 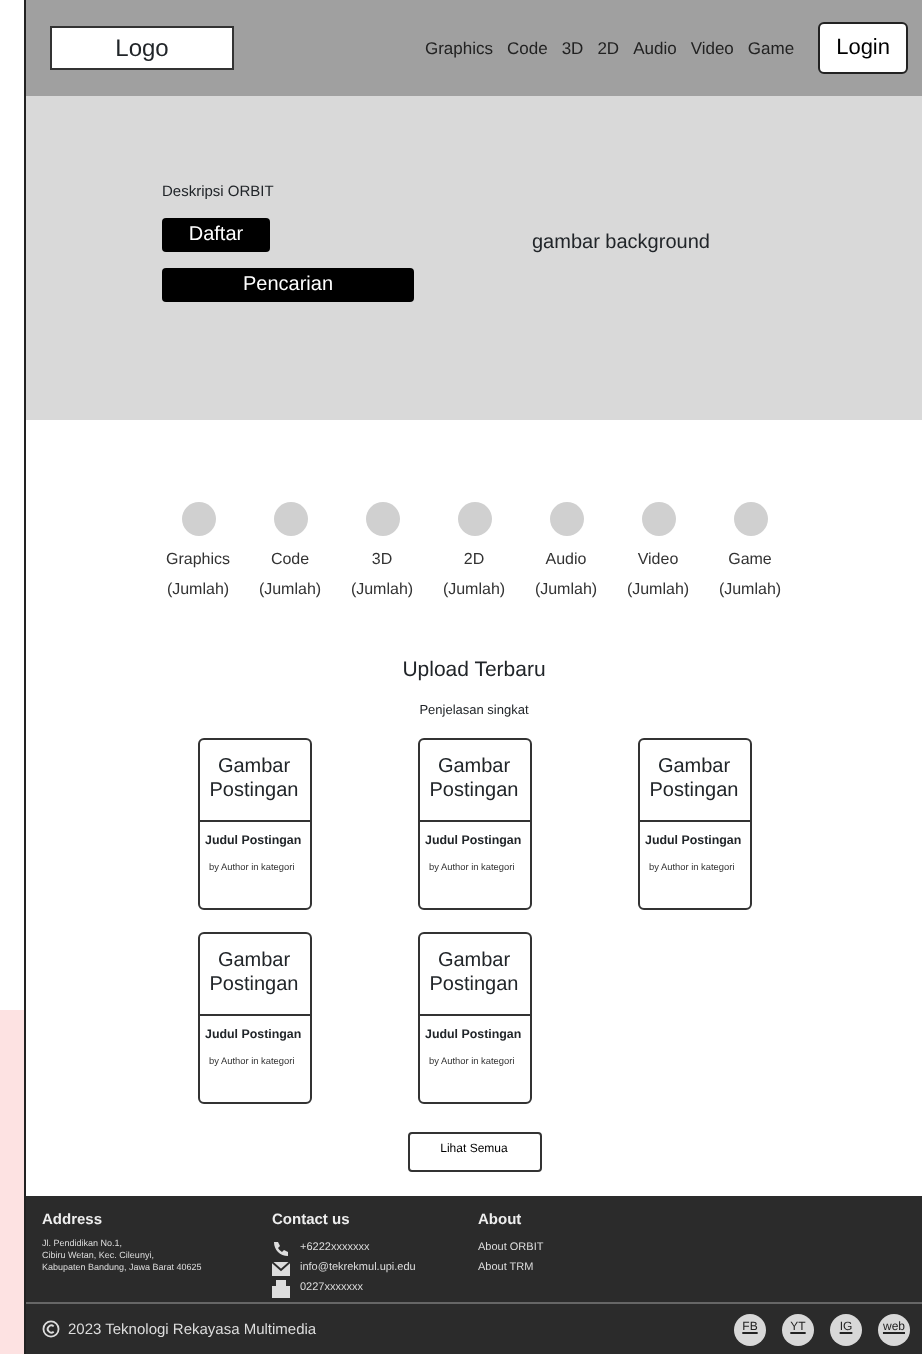 I want to click on category-name: Code, so click(x=290, y=559).